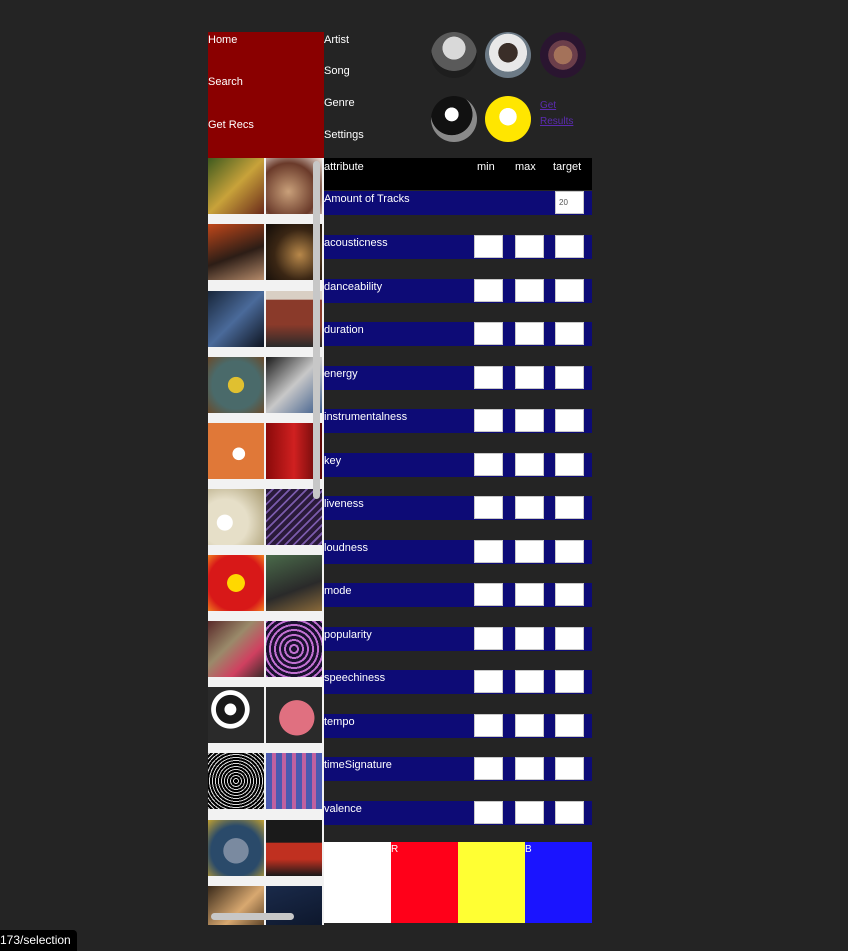 The height and width of the screenshot is (951, 848). What do you see at coordinates (356, 243) in the screenshot?
I see `attribute-row-label: acousticness` at bounding box center [356, 243].